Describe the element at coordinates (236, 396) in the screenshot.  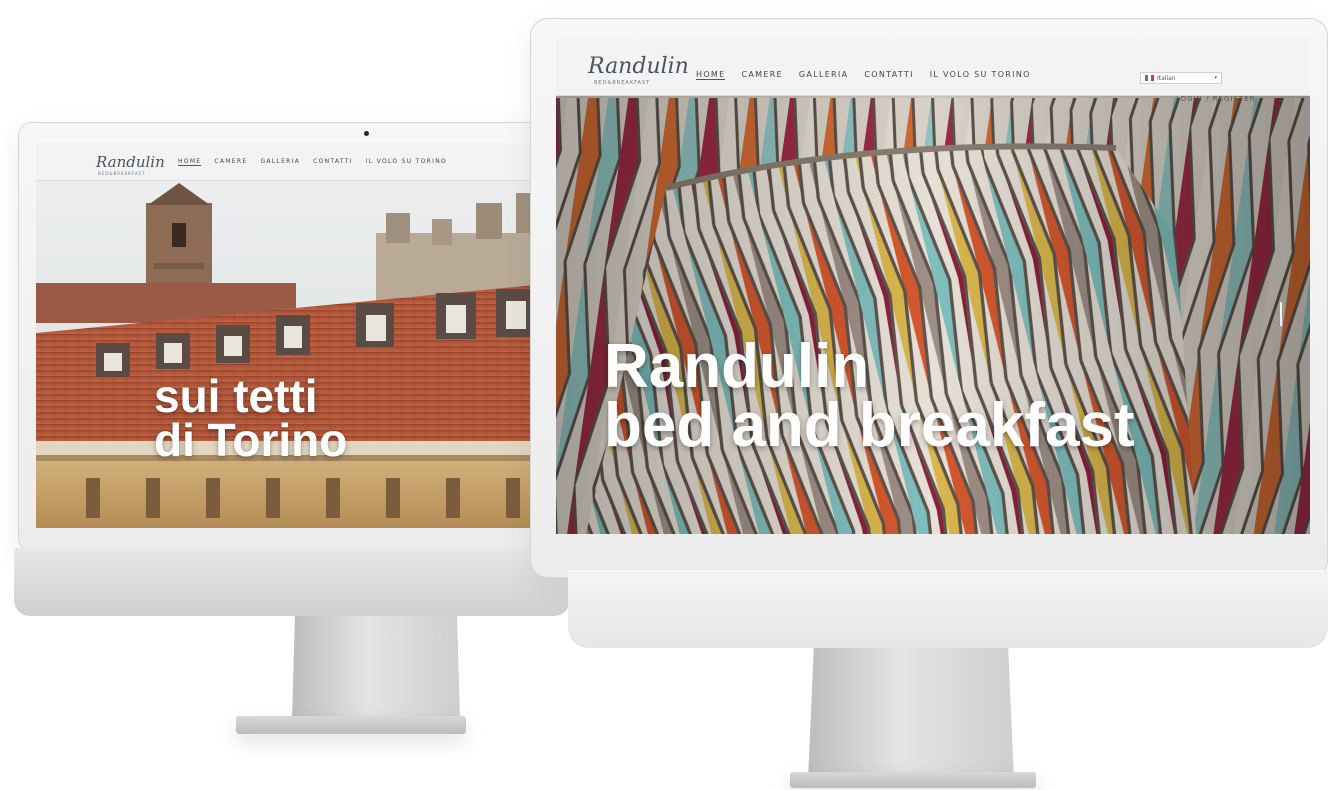
I see `left-hero-line1: sui tetti` at that location.